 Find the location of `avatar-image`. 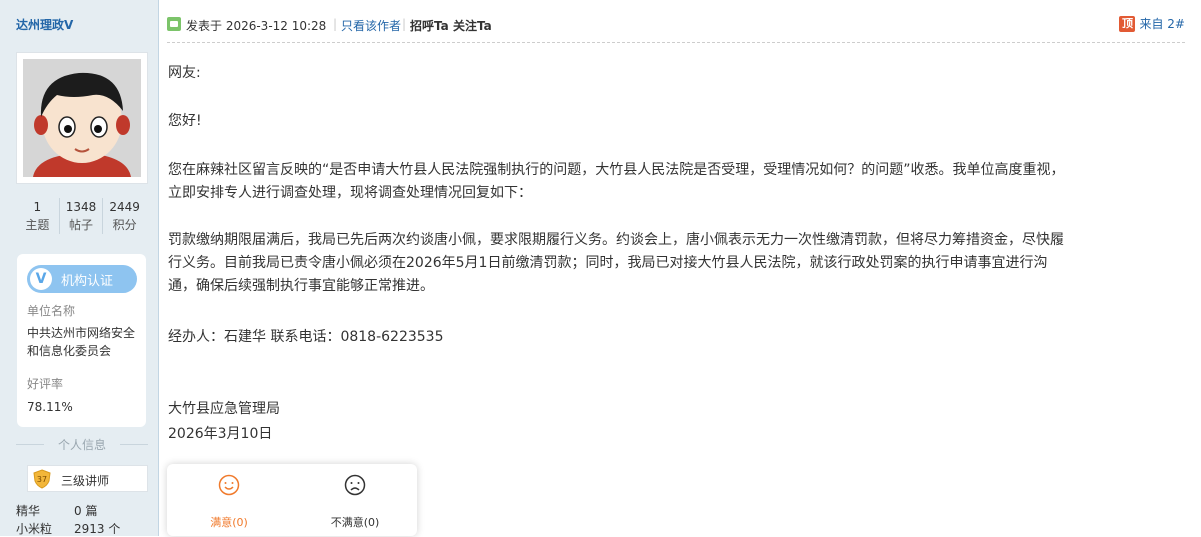

avatar-image is located at coordinates (82, 118).